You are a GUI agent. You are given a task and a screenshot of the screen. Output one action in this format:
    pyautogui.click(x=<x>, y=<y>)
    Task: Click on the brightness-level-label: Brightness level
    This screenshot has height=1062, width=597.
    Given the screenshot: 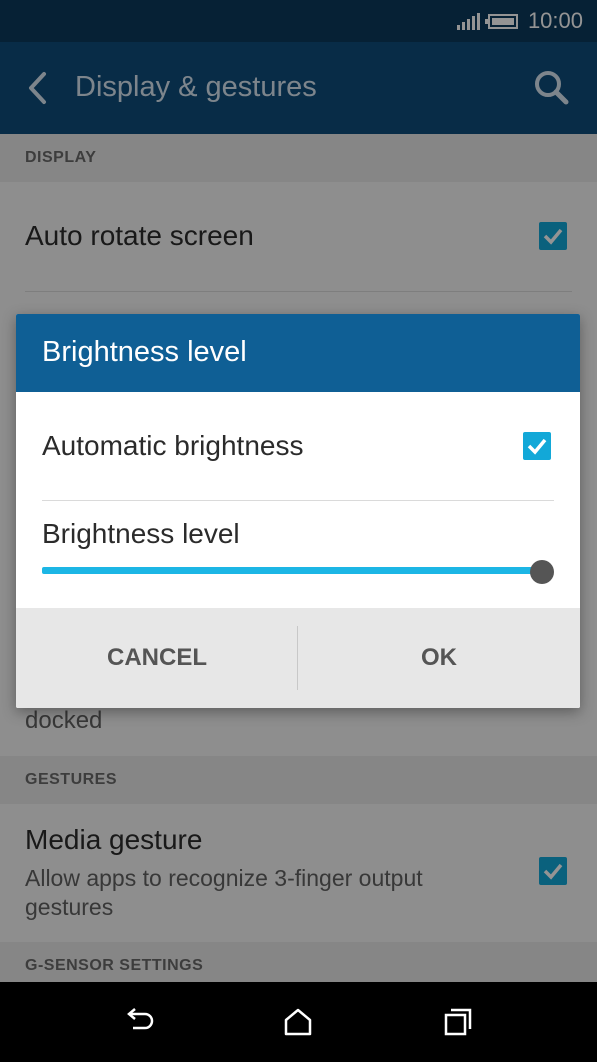 What is the action you would take?
    pyautogui.click(x=141, y=533)
    